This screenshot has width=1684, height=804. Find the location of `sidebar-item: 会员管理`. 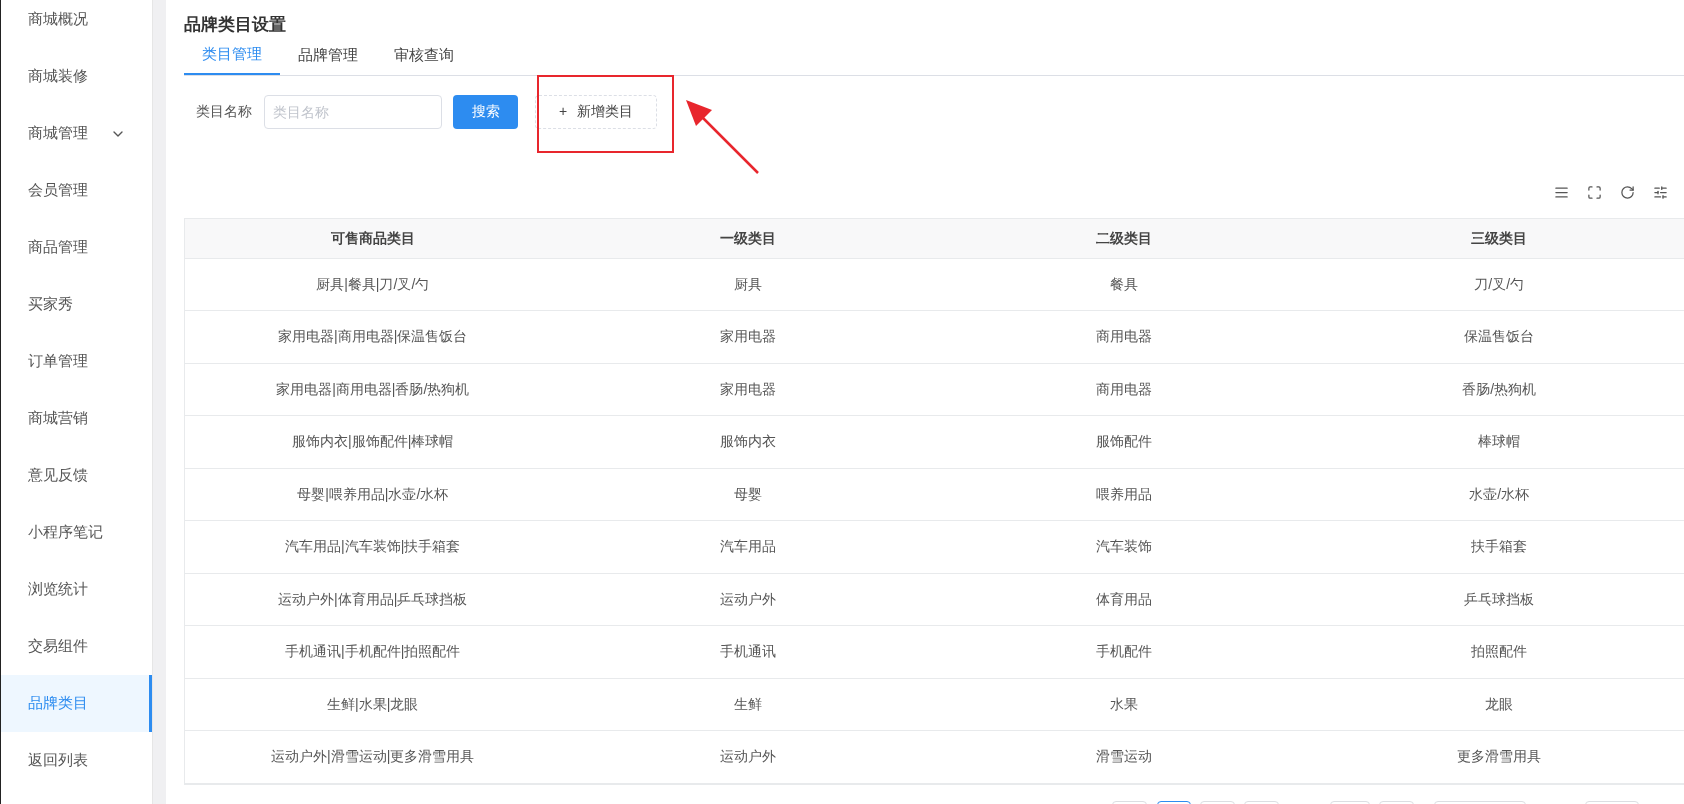

sidebar-item: 会员管理 is located at coordinates (76, 190).